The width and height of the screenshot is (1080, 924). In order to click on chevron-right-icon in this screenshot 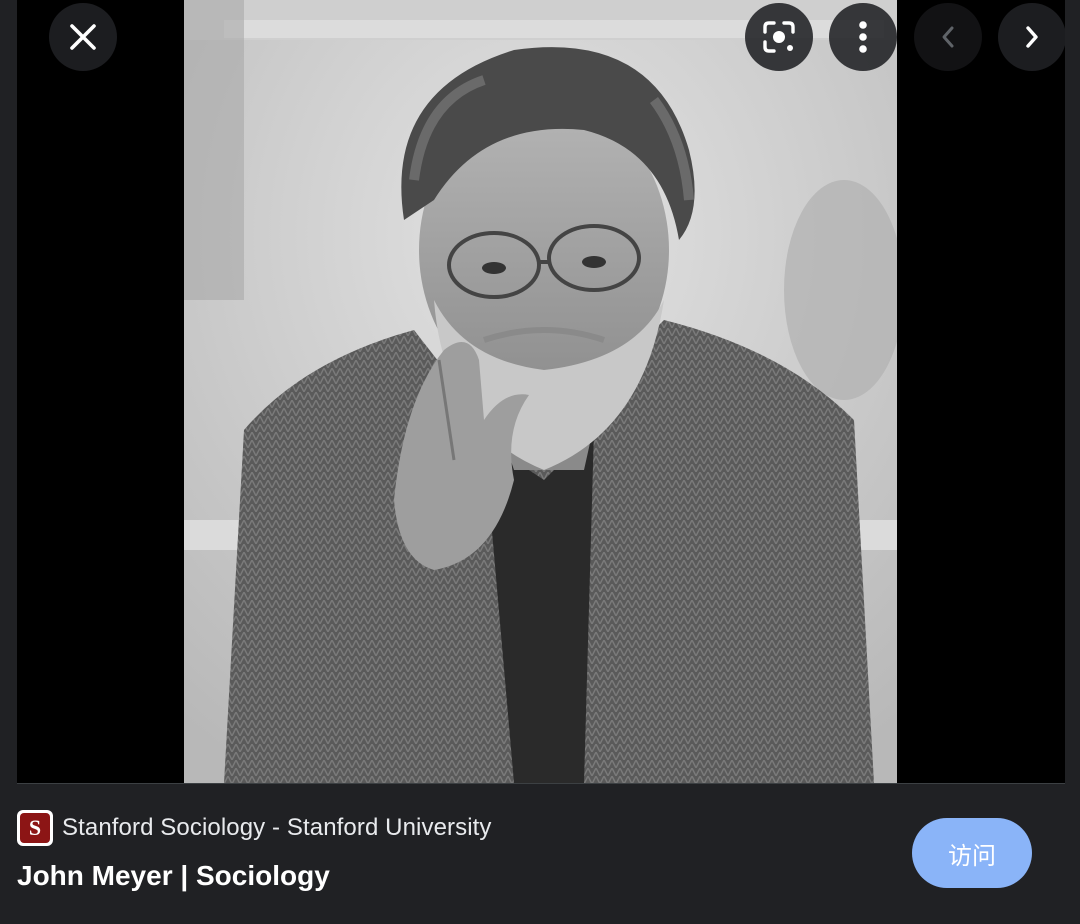, I will do `click(1032, 37)`.